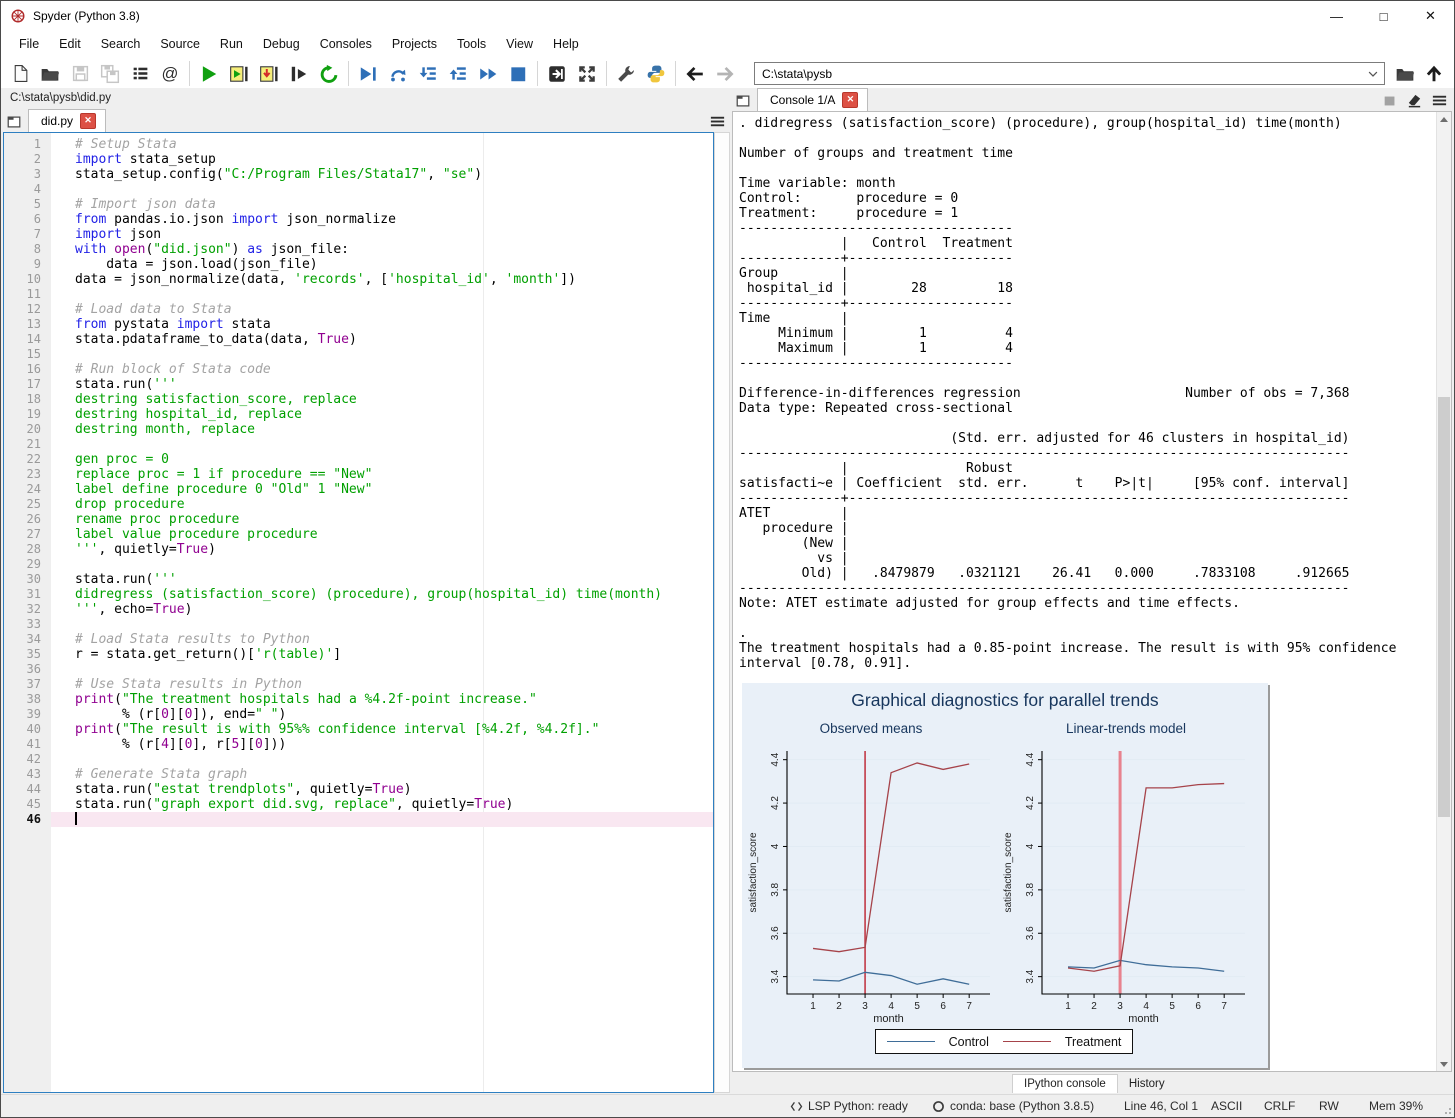  What do you see at coordinates (358, 204) in the screenshot?
I see `code-line: 5 # Import json data` at bounding box center [358, 204].